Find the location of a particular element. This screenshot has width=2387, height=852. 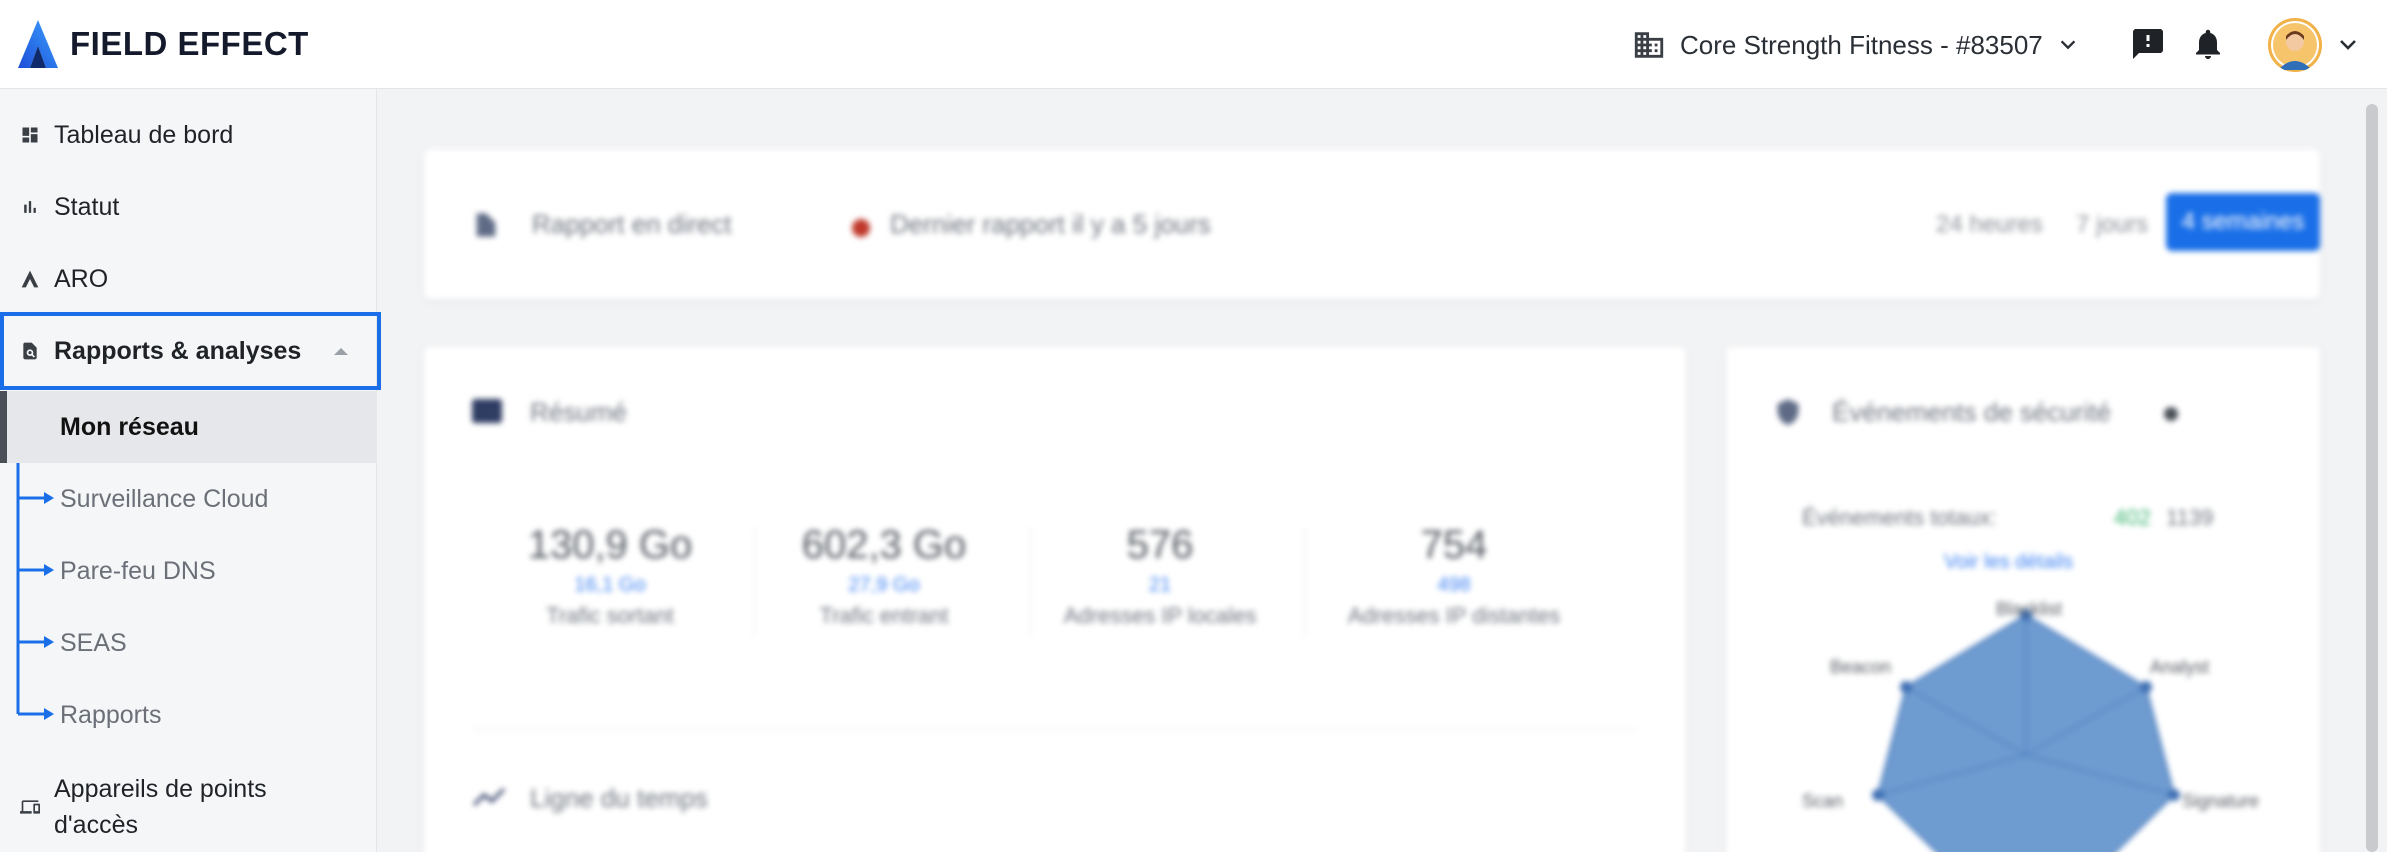

sidebar-subitem-my-network: Mon réseau is located at coordinates (188, 427).